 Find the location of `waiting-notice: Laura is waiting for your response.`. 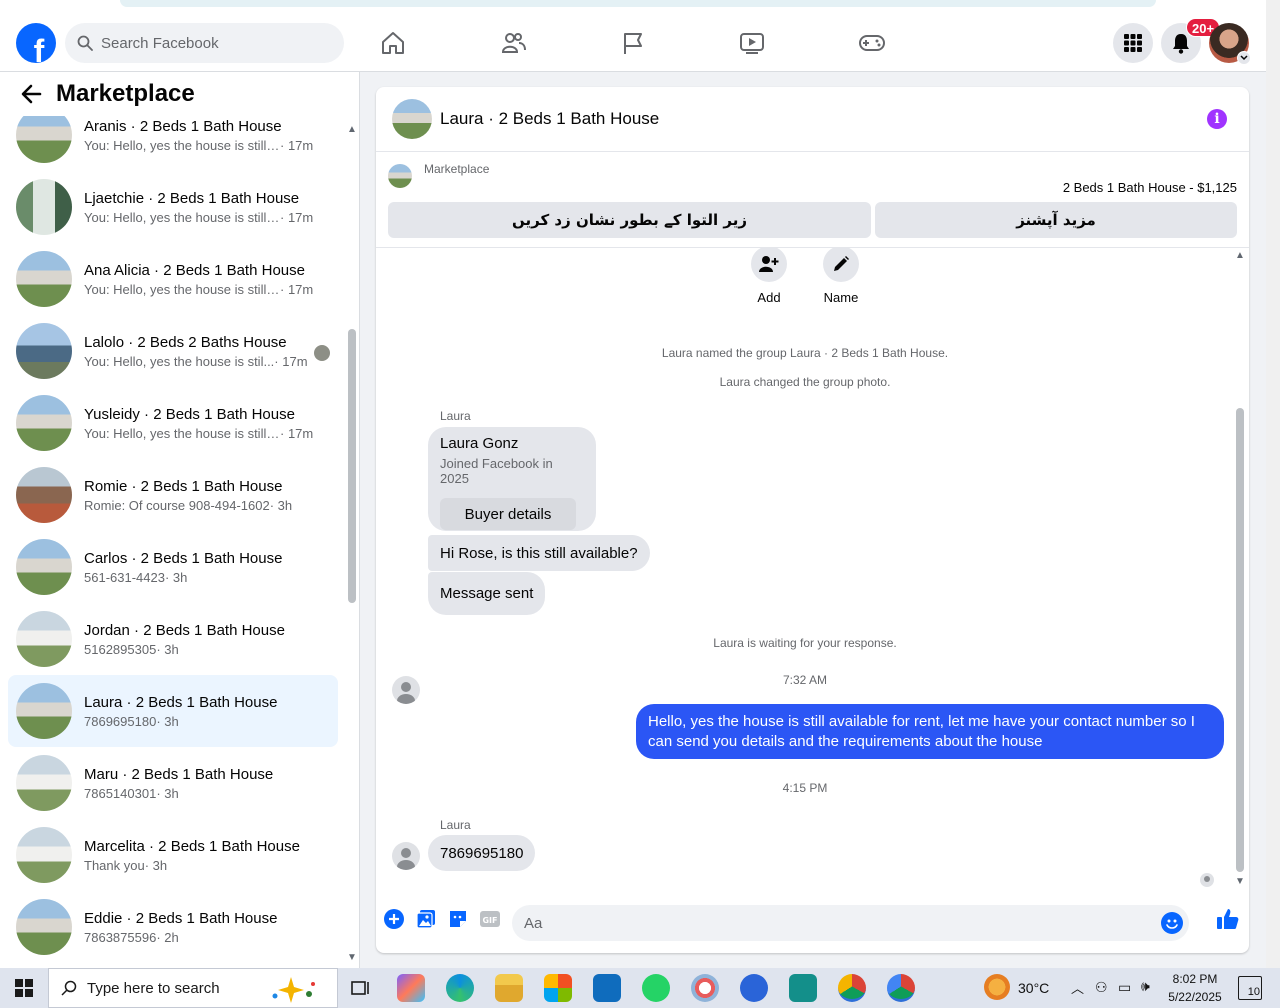

waiting-notice: Laura is waiting for your response. is located at coordinates (805, 643).